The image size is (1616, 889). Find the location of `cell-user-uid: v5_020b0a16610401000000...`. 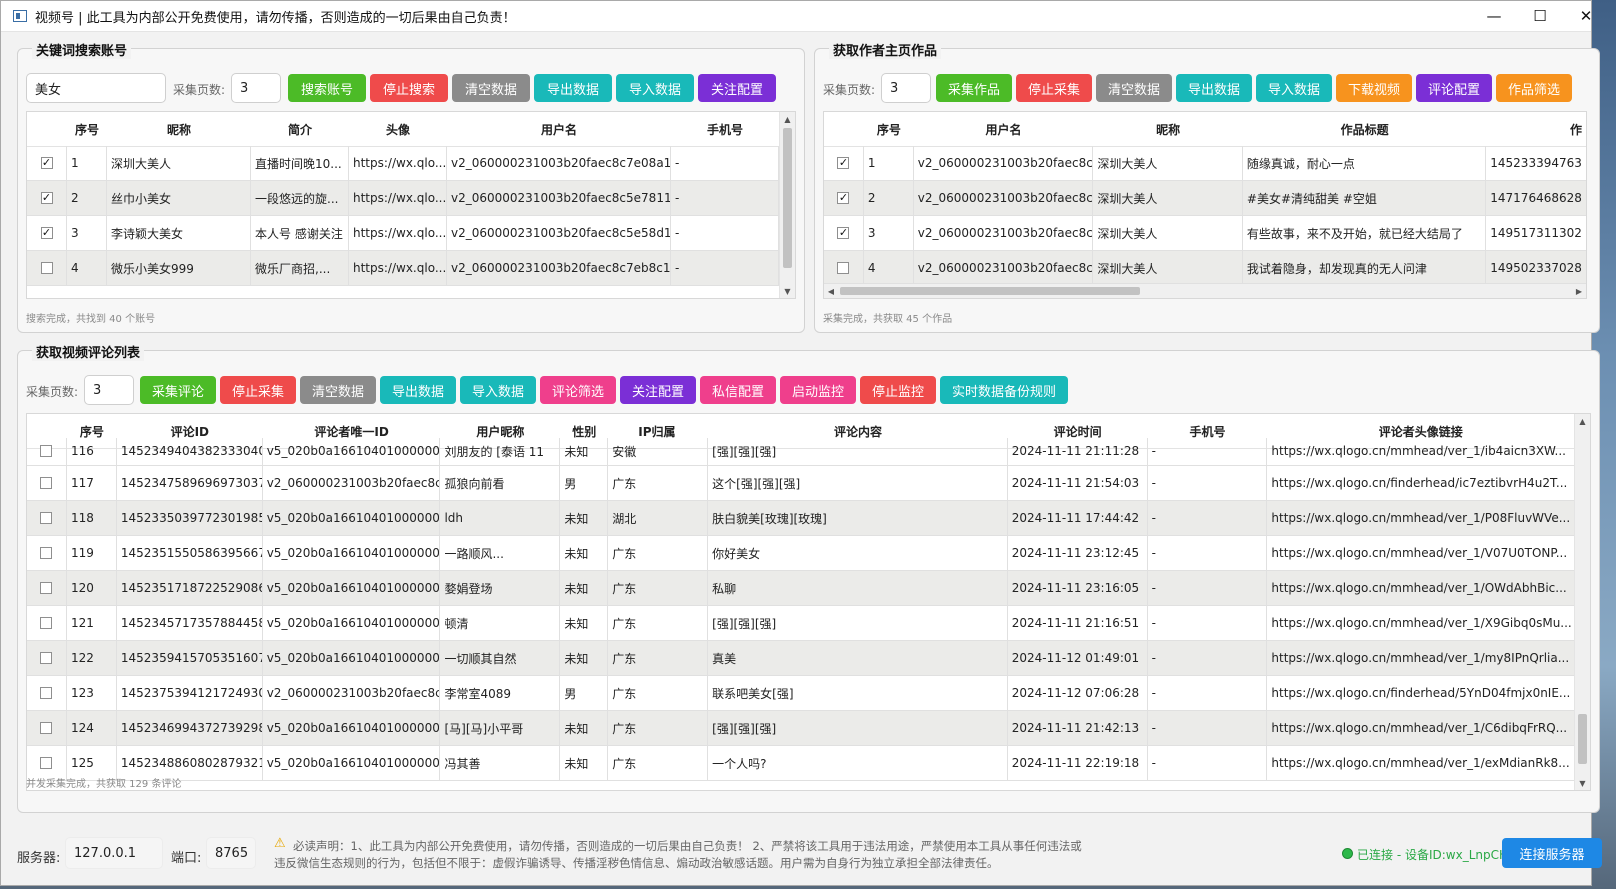

cell-user-uid: v5_020b0a16610401000000... is located at coordinates (352, 763).